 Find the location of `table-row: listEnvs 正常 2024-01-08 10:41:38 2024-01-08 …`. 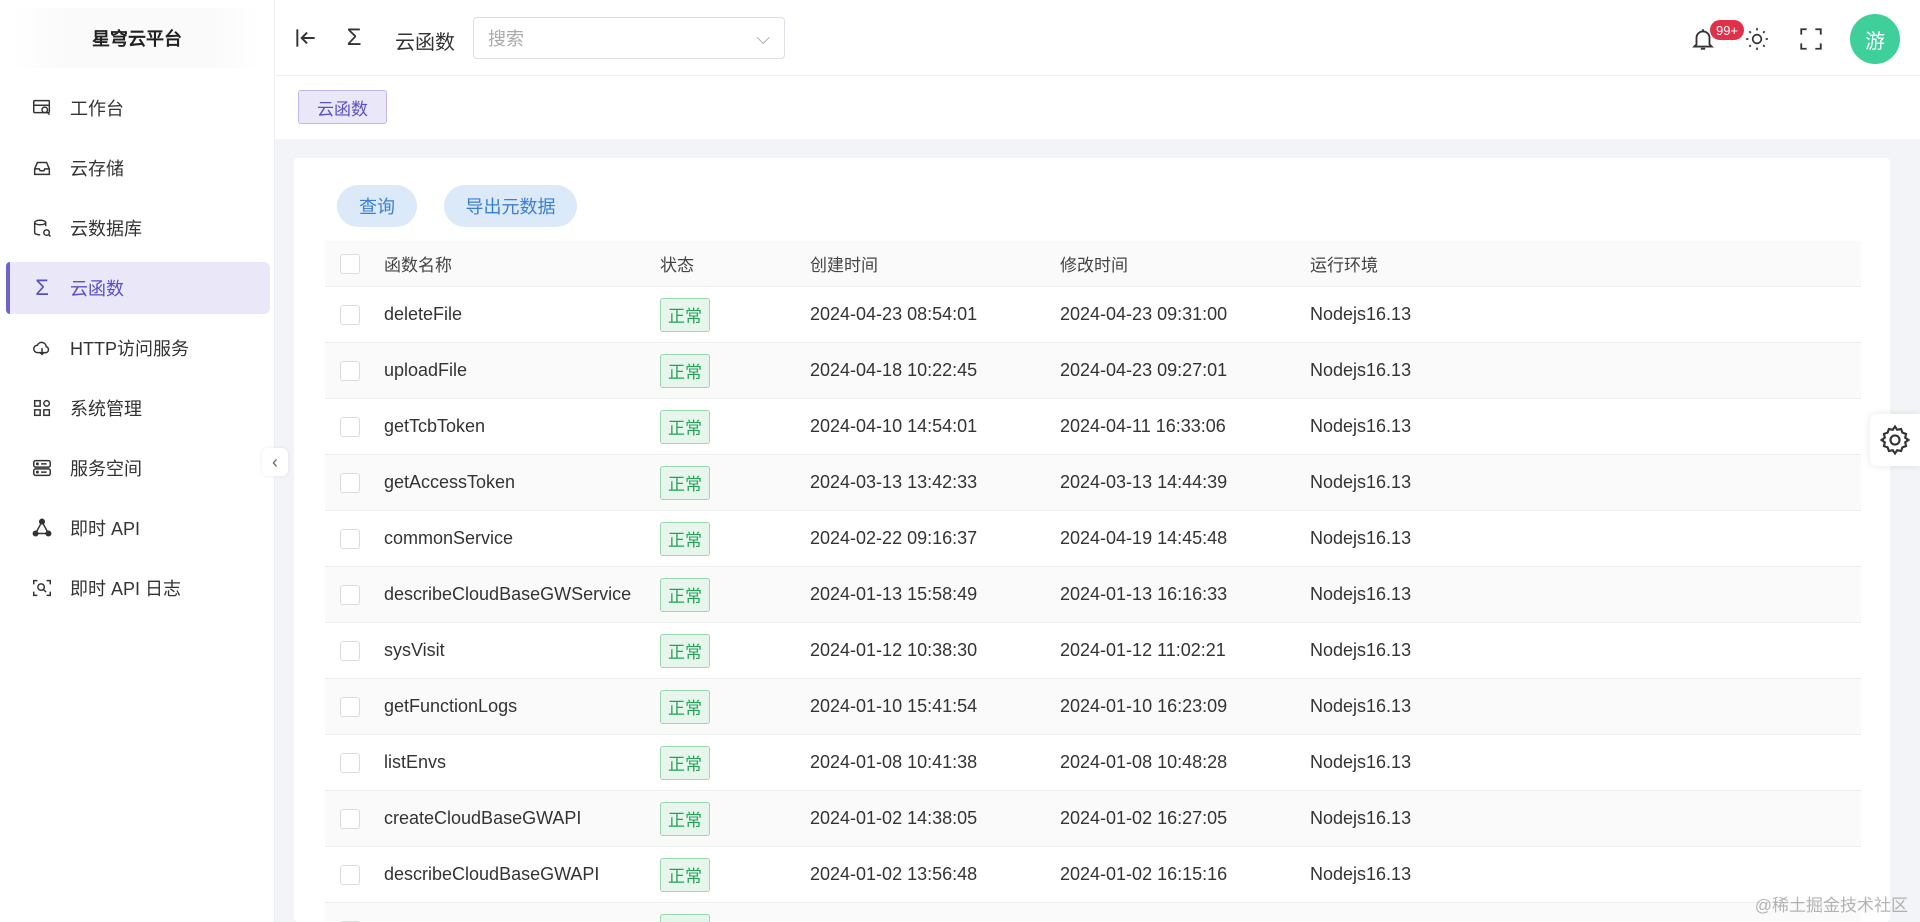

table-row: listEnvs 正常 2024-01-08 10:41:38 2024-01-08 … is located at coordinates (1093, 763).